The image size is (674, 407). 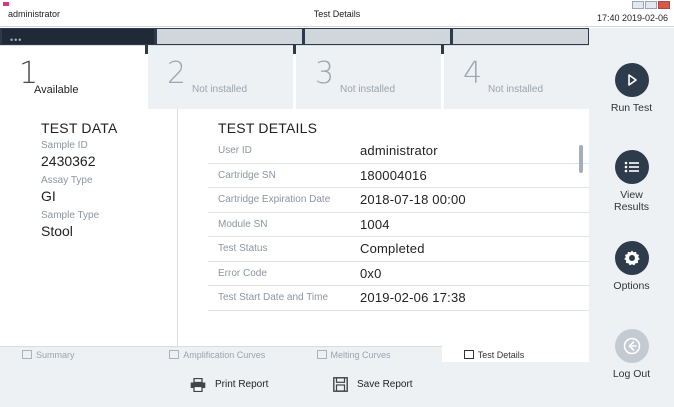 What do you see at coordinates (224, 354) in the screenshot?
I see `tab-label: Amplification Curves` at bounding box center [224, 354].